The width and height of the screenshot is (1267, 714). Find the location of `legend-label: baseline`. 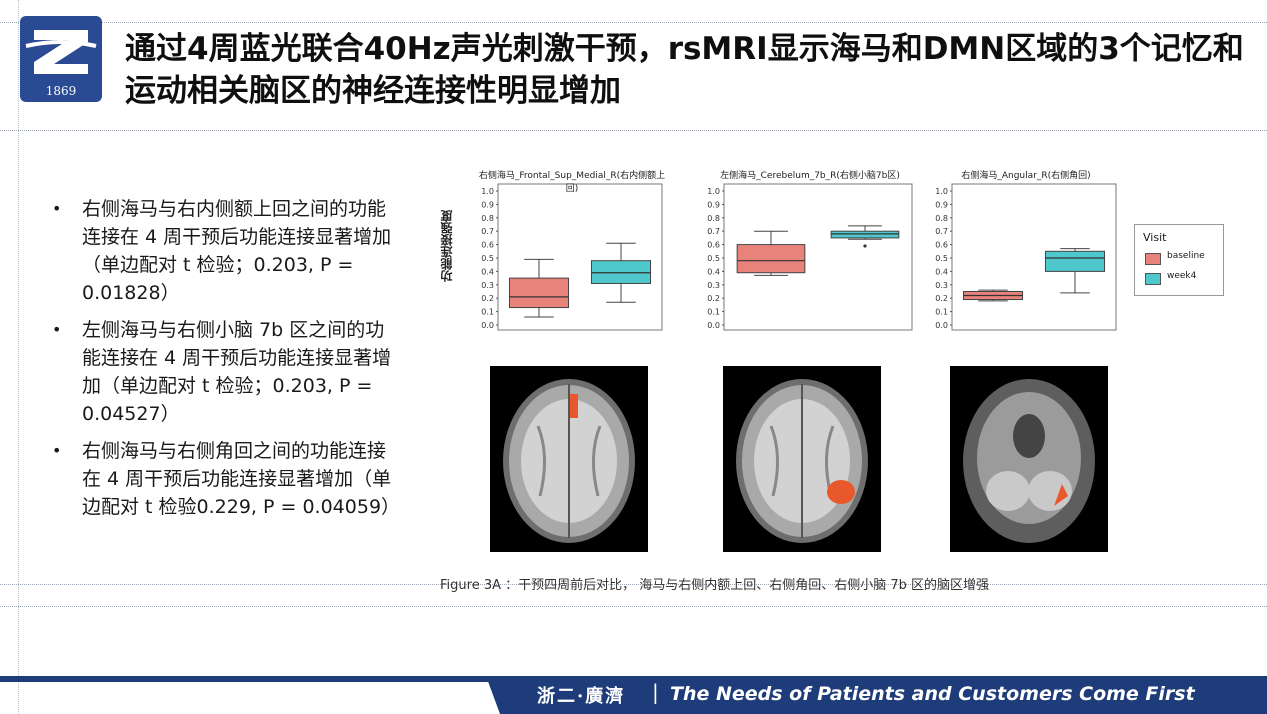

legend-label: baseline is located at coordinates (1186, 256).